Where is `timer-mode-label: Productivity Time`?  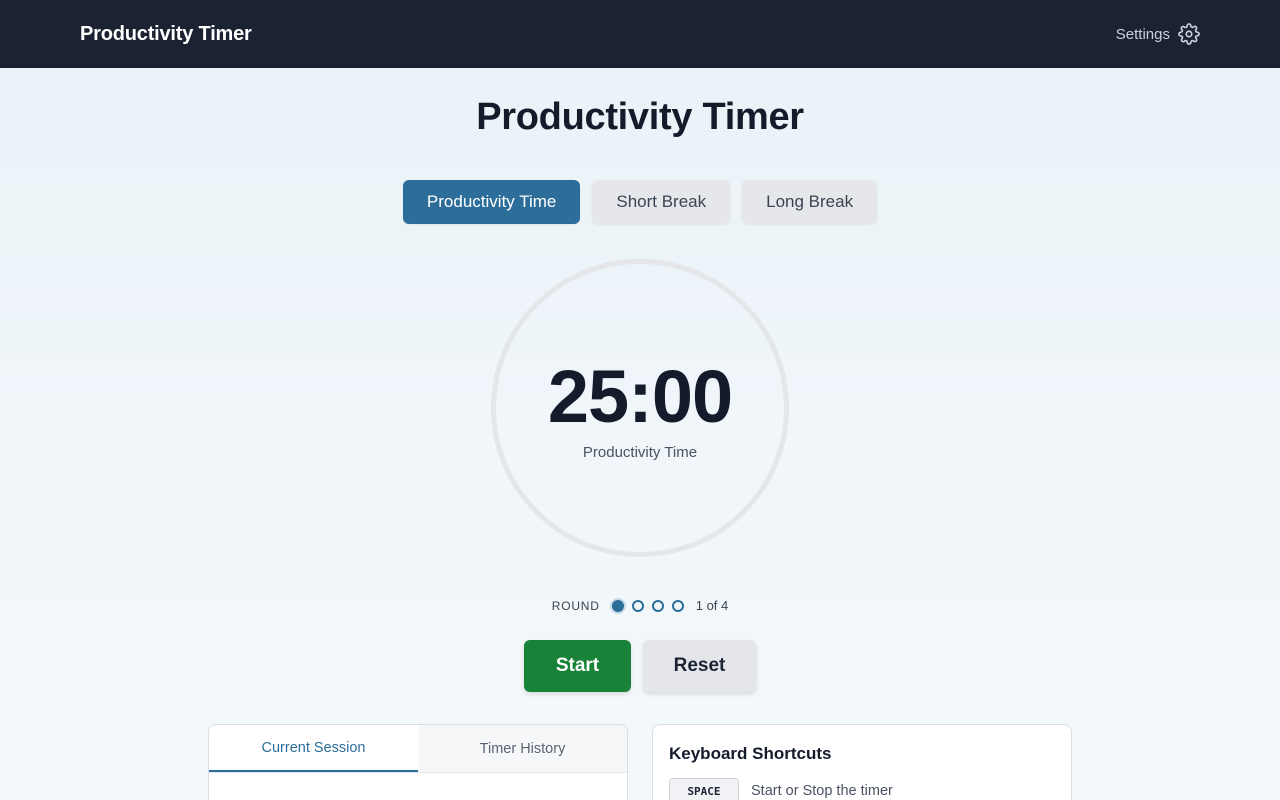 timer-mode-label: Productivity Time is located at coordinates (640, 452).